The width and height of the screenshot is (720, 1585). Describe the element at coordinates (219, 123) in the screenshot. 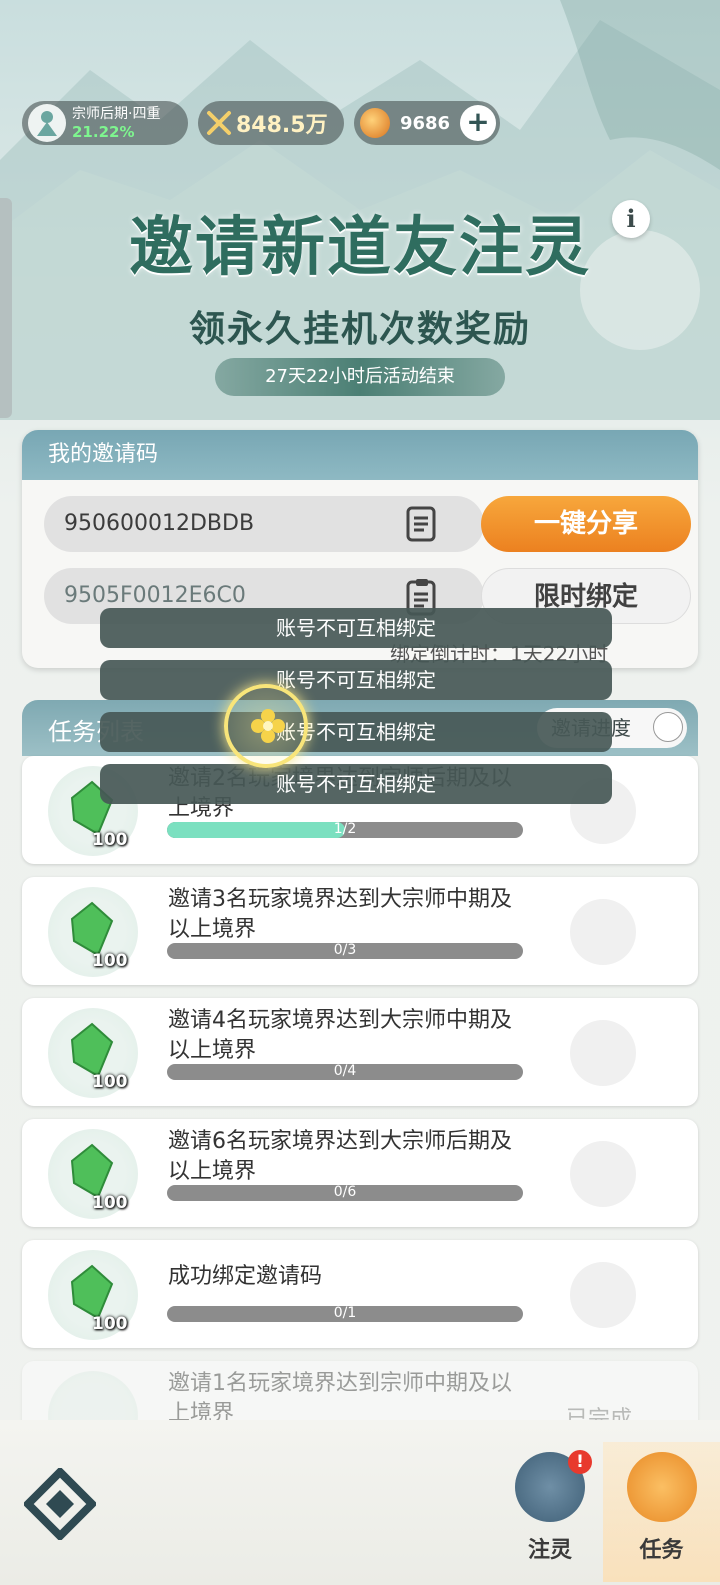

I see `crossed-swords-icon` at that location.